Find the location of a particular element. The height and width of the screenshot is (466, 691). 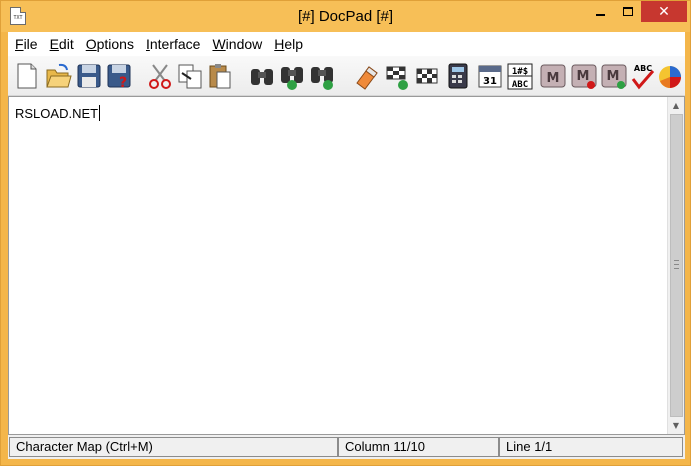

scroll-up-arrow-icon: ▲ is located at coordinates (676, 105).